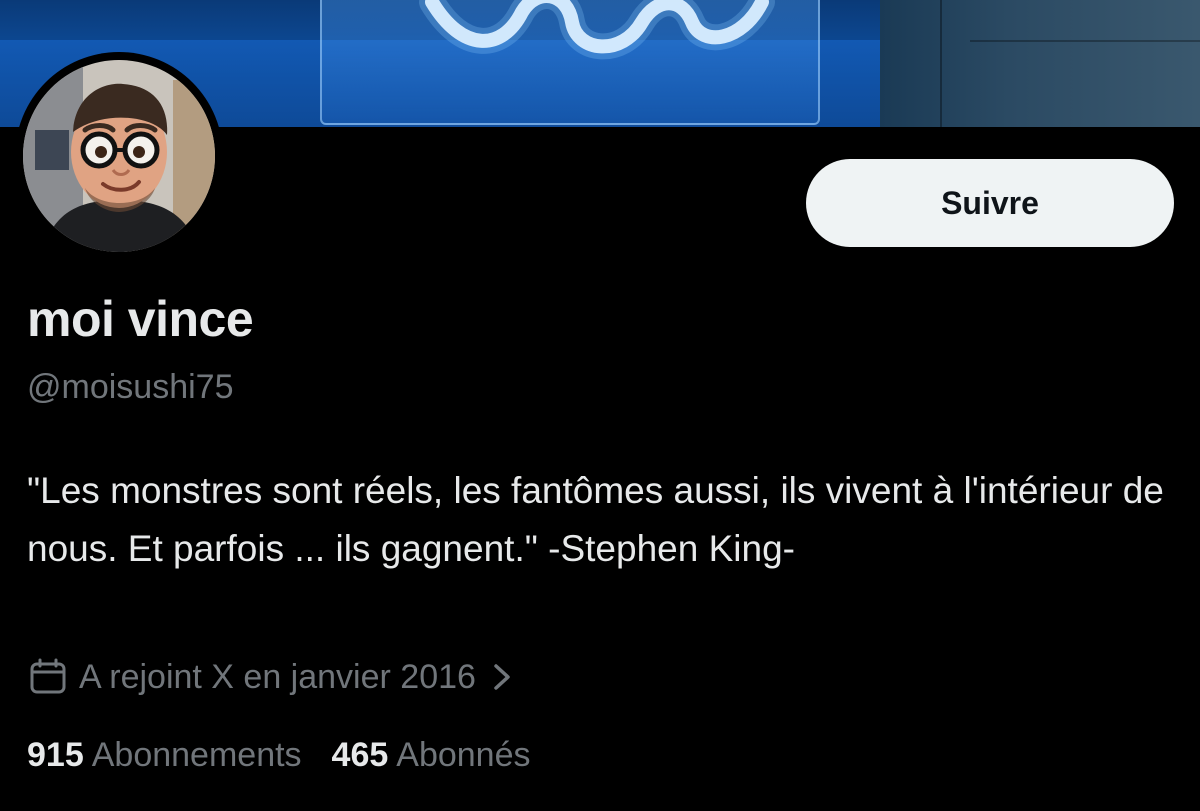 Image resolution: width=1200 pixels, height=811 pixels. I want to click on follow-stats: 915 Abonnements 465 Abonnés, so click(294, 755).